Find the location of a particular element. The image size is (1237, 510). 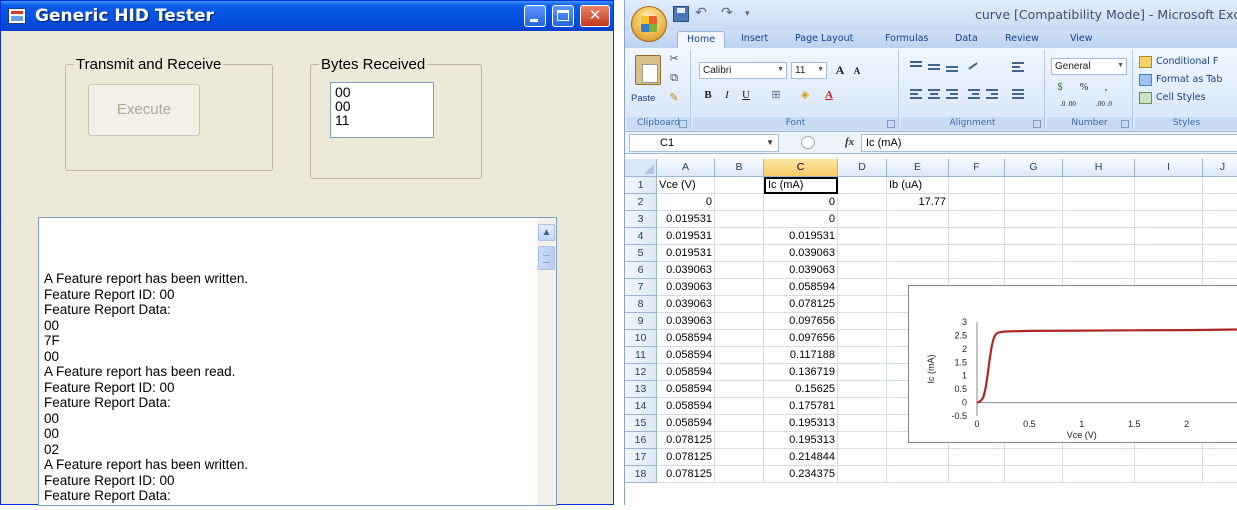

fill-color-icon: ◈ is located at coordinates (805, 95).